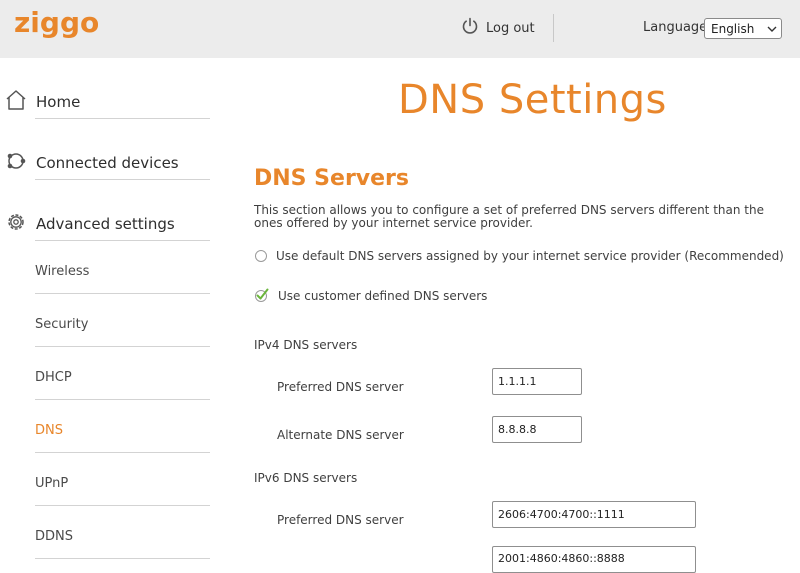 The image size is (800, 573). What do you see at coordinates (16, 224) in the screenshot?
I see `gear-icon` at bounding box center [16, 224].